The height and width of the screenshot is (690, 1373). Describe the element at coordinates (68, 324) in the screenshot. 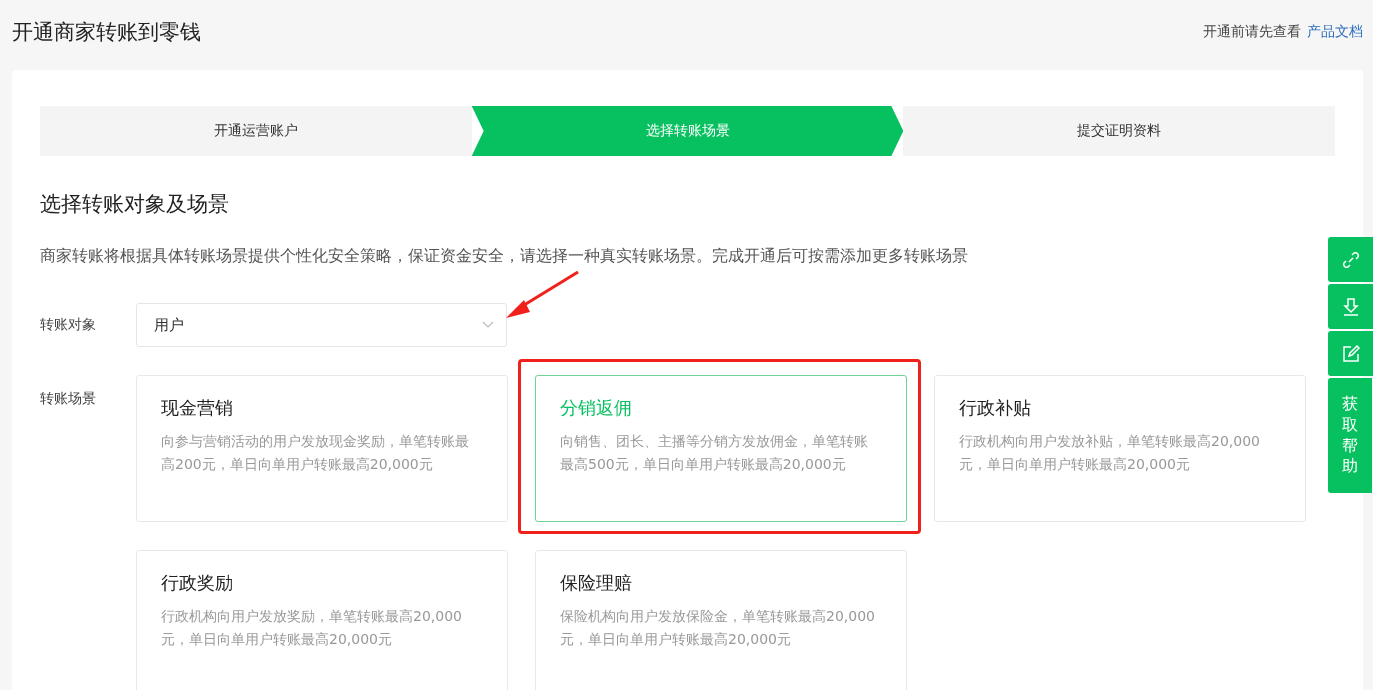

I see `target-label: 转账对象` at that location.